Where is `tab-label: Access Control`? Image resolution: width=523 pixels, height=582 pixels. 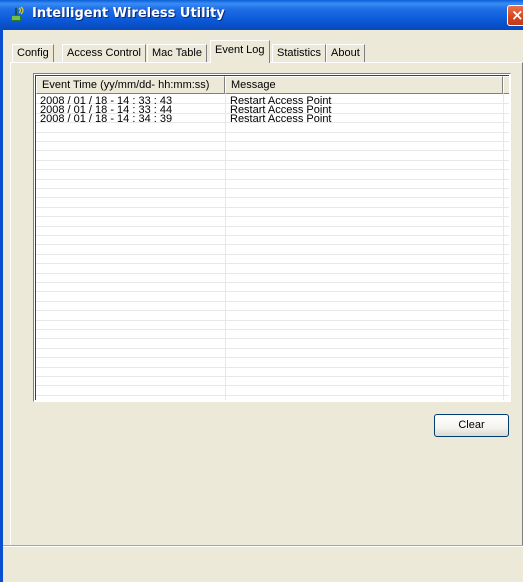
tab-label: Access Control is located at coordinates (104, 53).